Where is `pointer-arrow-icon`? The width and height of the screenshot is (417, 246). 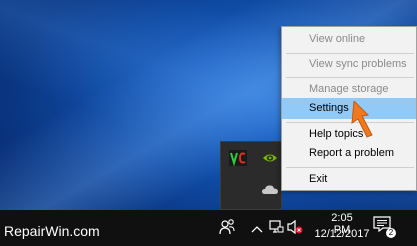 pointer-arrow-icon is located at coordinates (363, 121).